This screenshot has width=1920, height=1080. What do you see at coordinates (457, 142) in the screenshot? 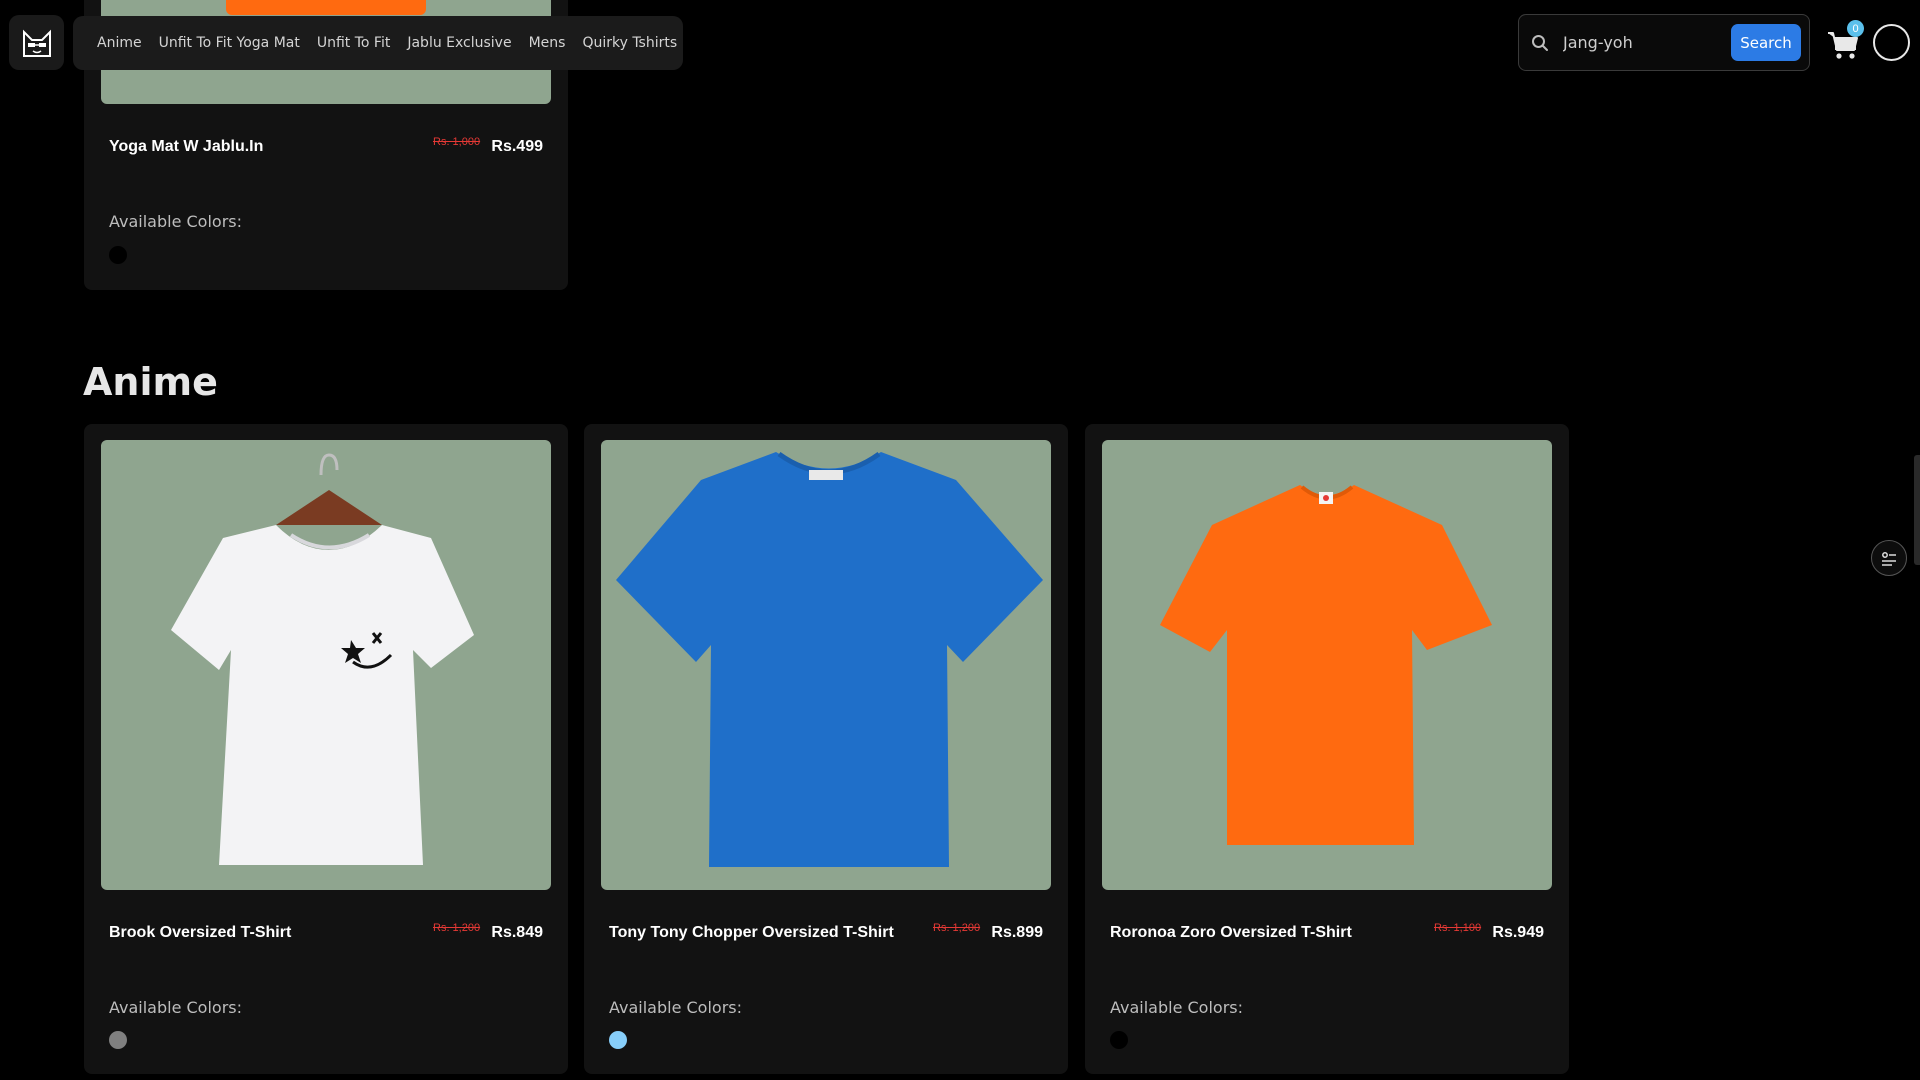
I see `product-old-price: Rs. 1,000` at bounding box center [457, 142].